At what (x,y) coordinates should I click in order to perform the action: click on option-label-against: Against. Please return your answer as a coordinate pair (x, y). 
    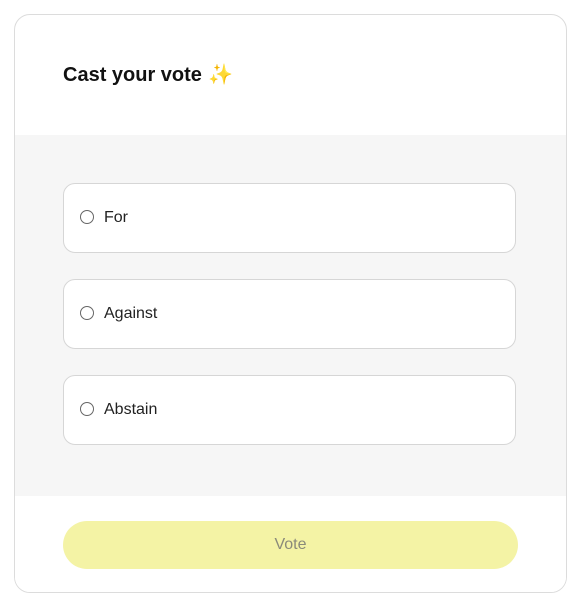
    Looking at the image, I should click on (131, 313).